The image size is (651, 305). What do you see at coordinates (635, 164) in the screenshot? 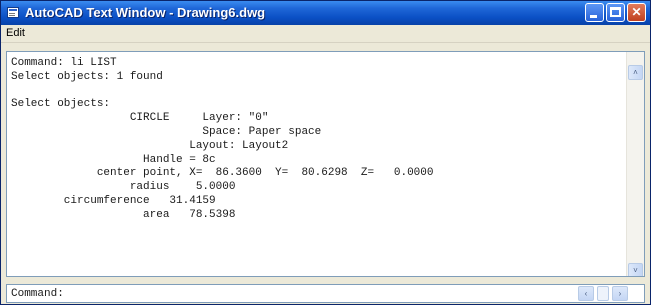
I see `vertical-scrollbar: ˄ ˅` at bounding box center [635, 164].